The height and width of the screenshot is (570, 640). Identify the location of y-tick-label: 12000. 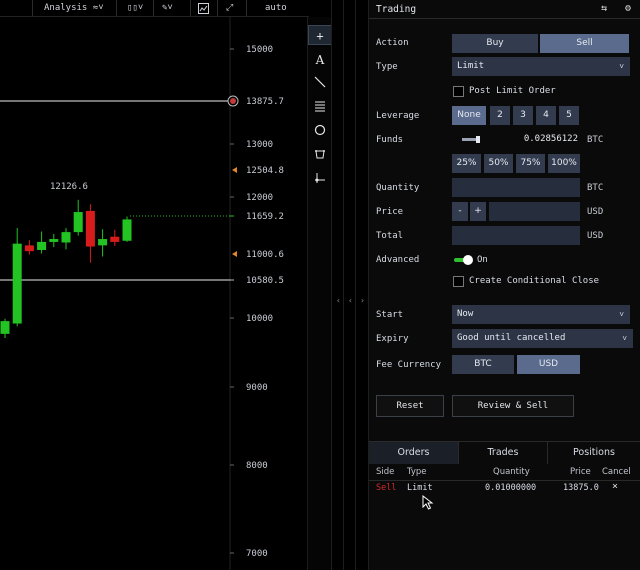
(259, 198).